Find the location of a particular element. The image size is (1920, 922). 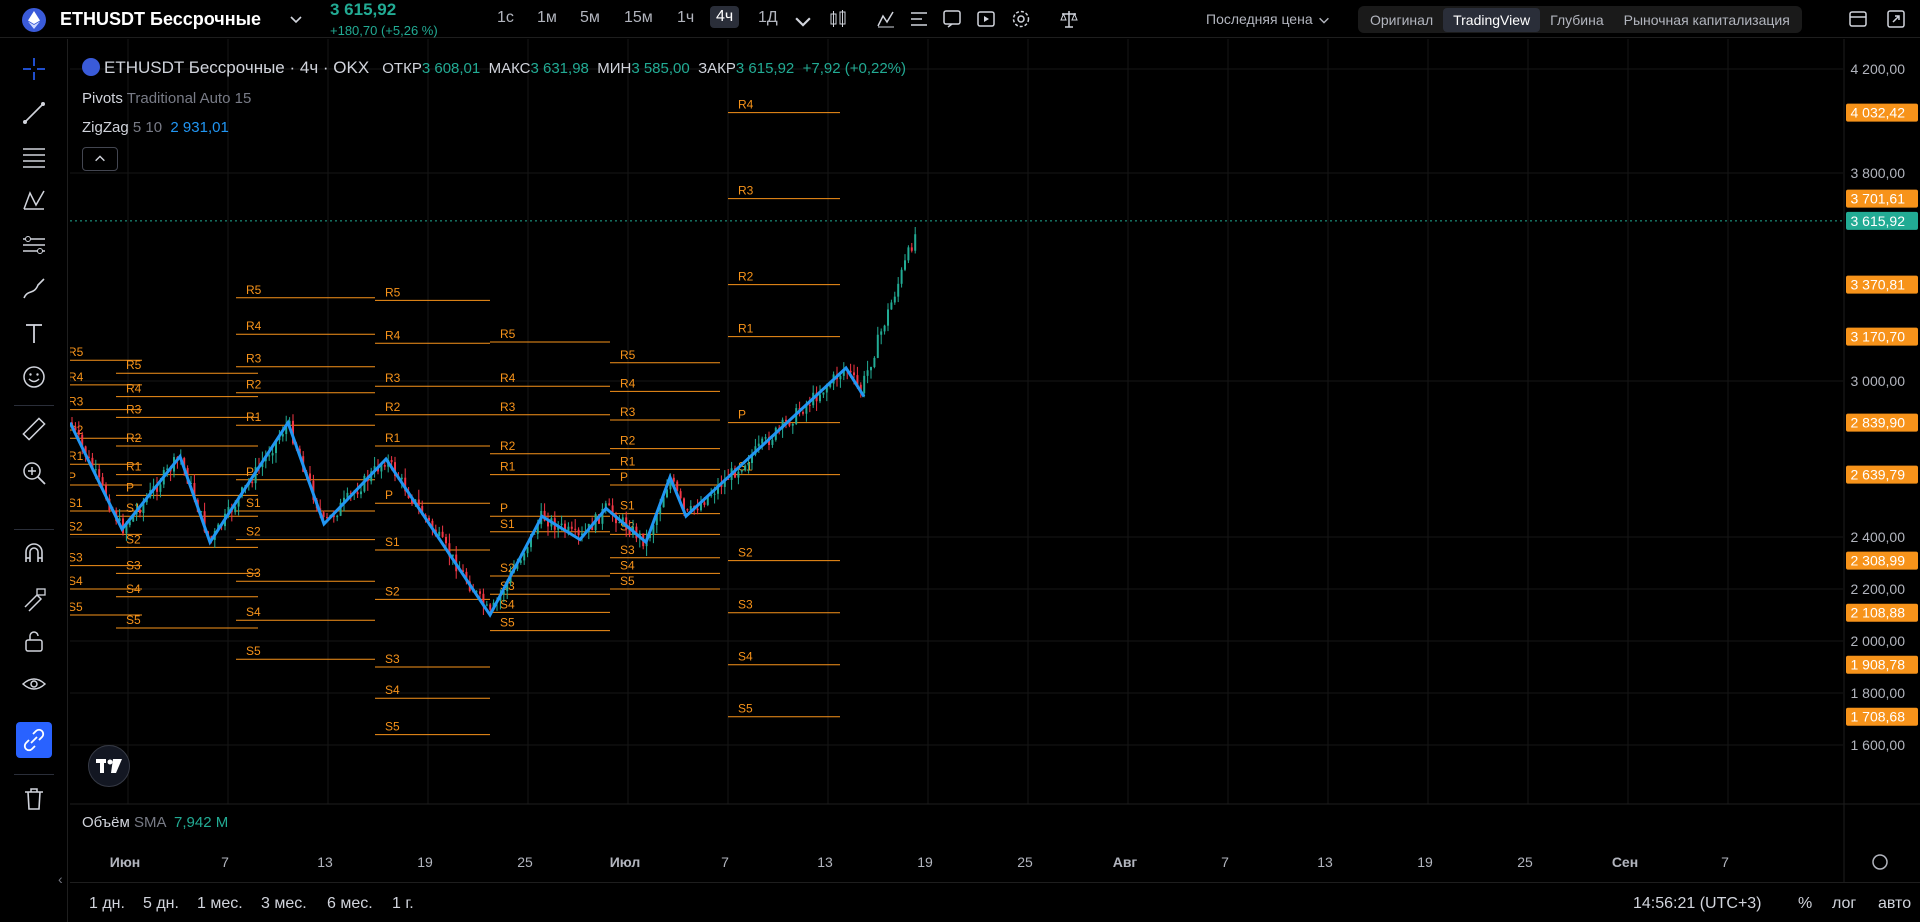

pivots-legend: Pivots Traditional Auto 15 is located at coordinates (166, 98).